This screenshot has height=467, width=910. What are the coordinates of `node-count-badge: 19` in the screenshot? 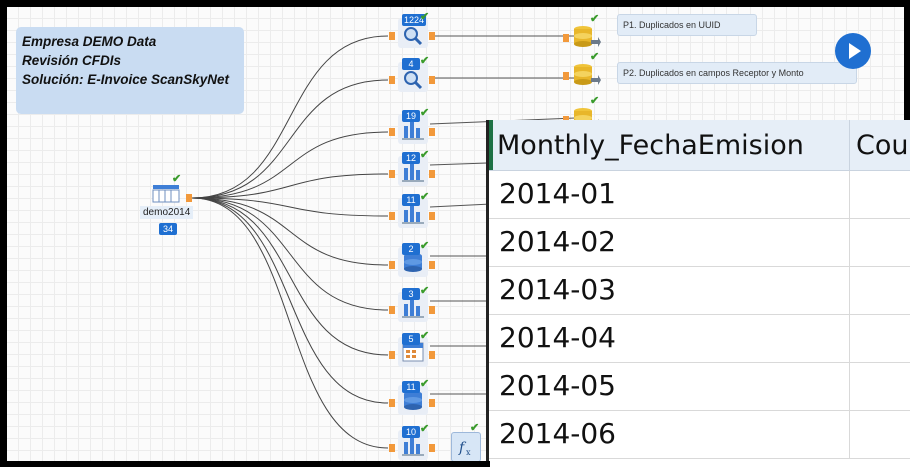 It's located at (411, 116).